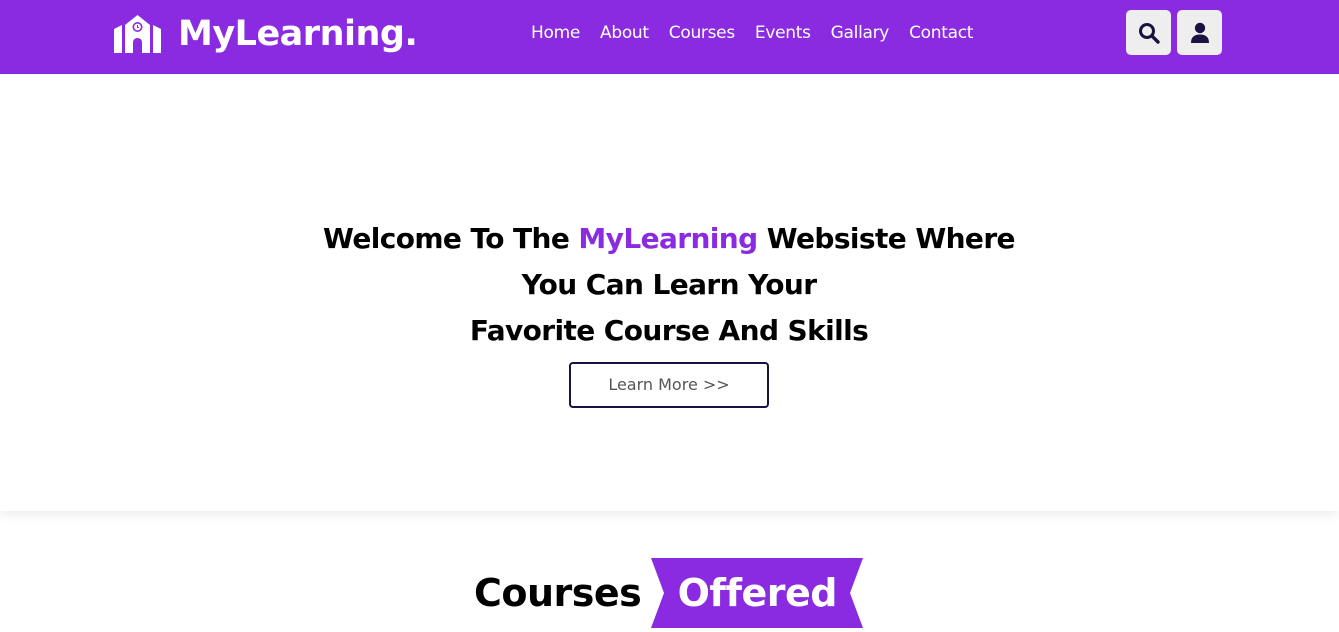 The image size is (1339, 632). What do you see at coordinates (624, 33) in the screenshot?
I see `nav-about: About` at bounding box center [624, 33].